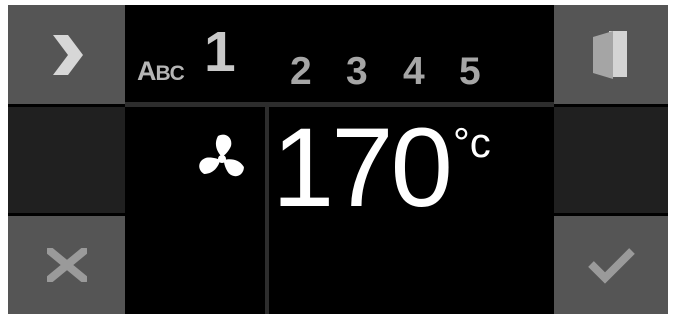 The image size is (674, 315). What do you see at coordinates (472, 142) in the screenshot?
I see `temperature-unit: °c` at bounding box center [472, 142].